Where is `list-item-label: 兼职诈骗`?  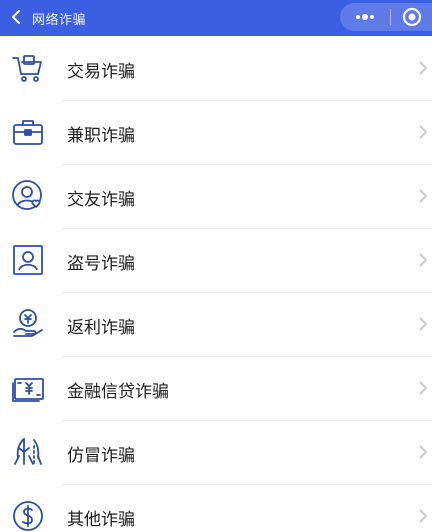 list-item-label: 兼职诈骗 is located at coordinates (101, 136).